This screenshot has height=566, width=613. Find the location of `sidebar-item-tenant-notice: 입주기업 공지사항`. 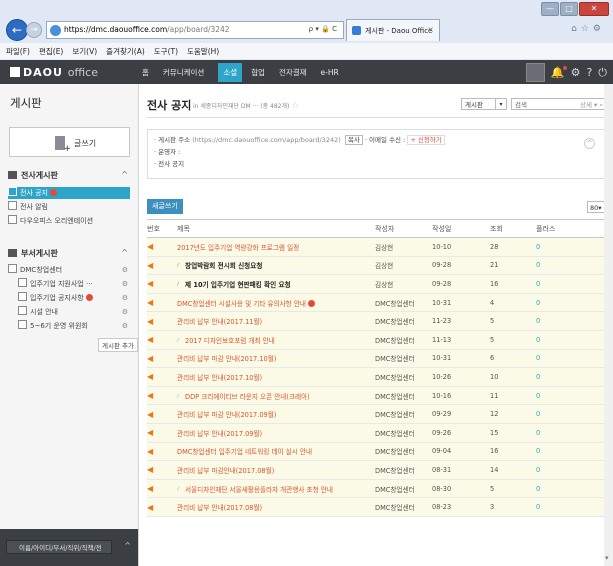

sidebar-item-tenant-notice: 입주기업 공지사항 is located at coordinates (74, 298).